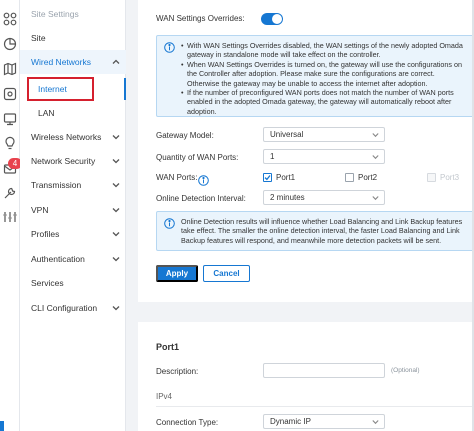 Image resolution: width=474 pixels, height=431 pixels. I want to click on wan-override-row: WAN Settings Overrides:, so click(200, 18).